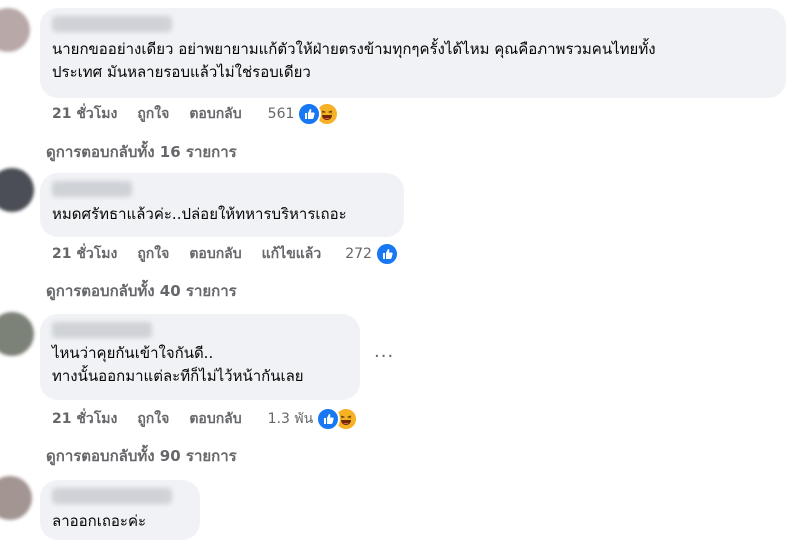 This screenshot has height=540, width=800. I want to click on comment-bubble: หมดศรัทธาแล้วค่ะ..ปล่อยให้ทหารบริหารเถอะ, so click(222, 205).